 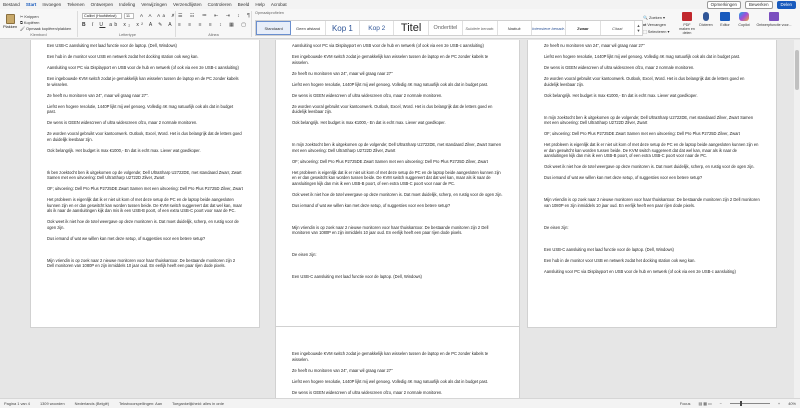 I want to click on font-grow-shrink-buttons: A A Aa ✗, so click(x=158, y=16).